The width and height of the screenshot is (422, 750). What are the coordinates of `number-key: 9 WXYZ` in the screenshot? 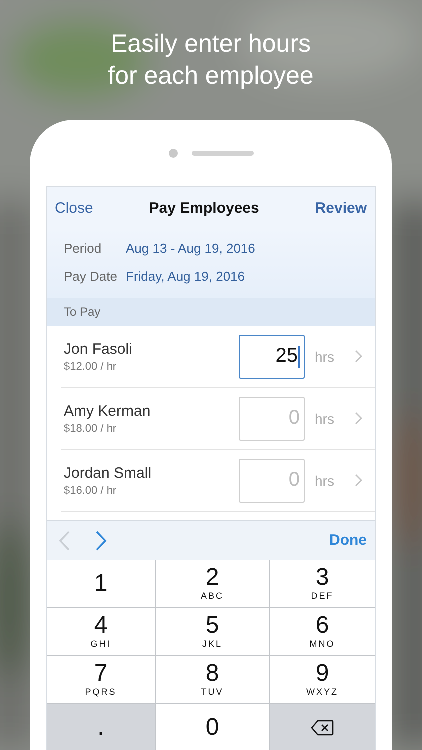 It's located at (322, 679).